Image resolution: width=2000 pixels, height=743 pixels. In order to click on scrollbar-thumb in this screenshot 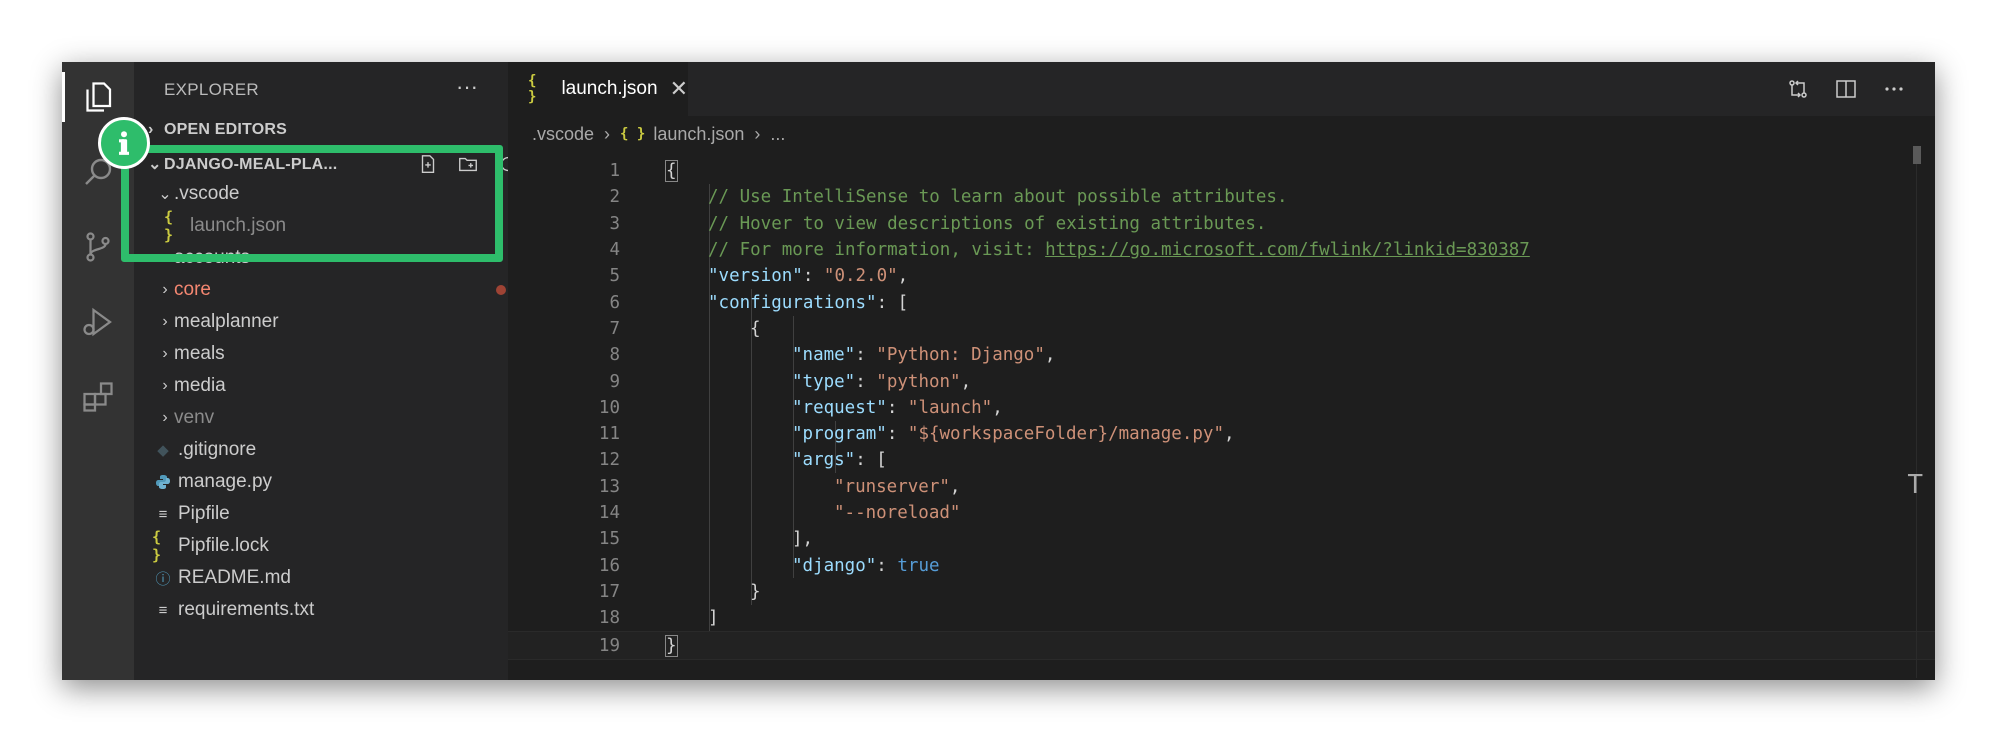, I will do `click(1917, 155)`.